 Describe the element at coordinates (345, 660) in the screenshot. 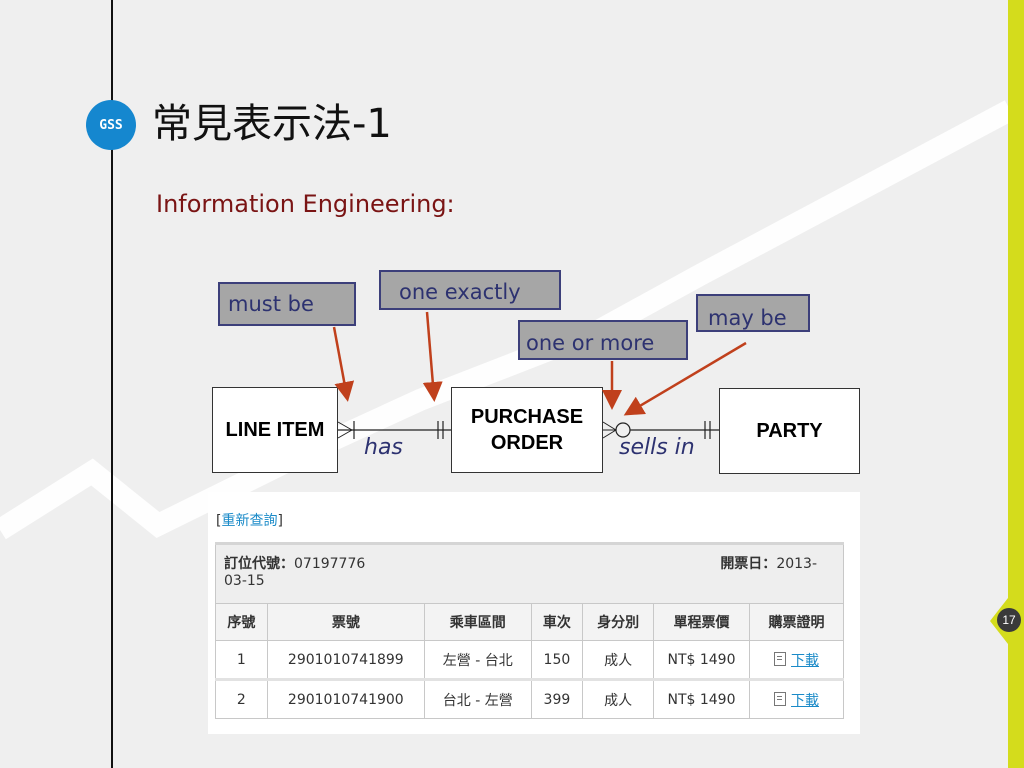

I see `cell-ticket-no: 2901010741899` at that location.